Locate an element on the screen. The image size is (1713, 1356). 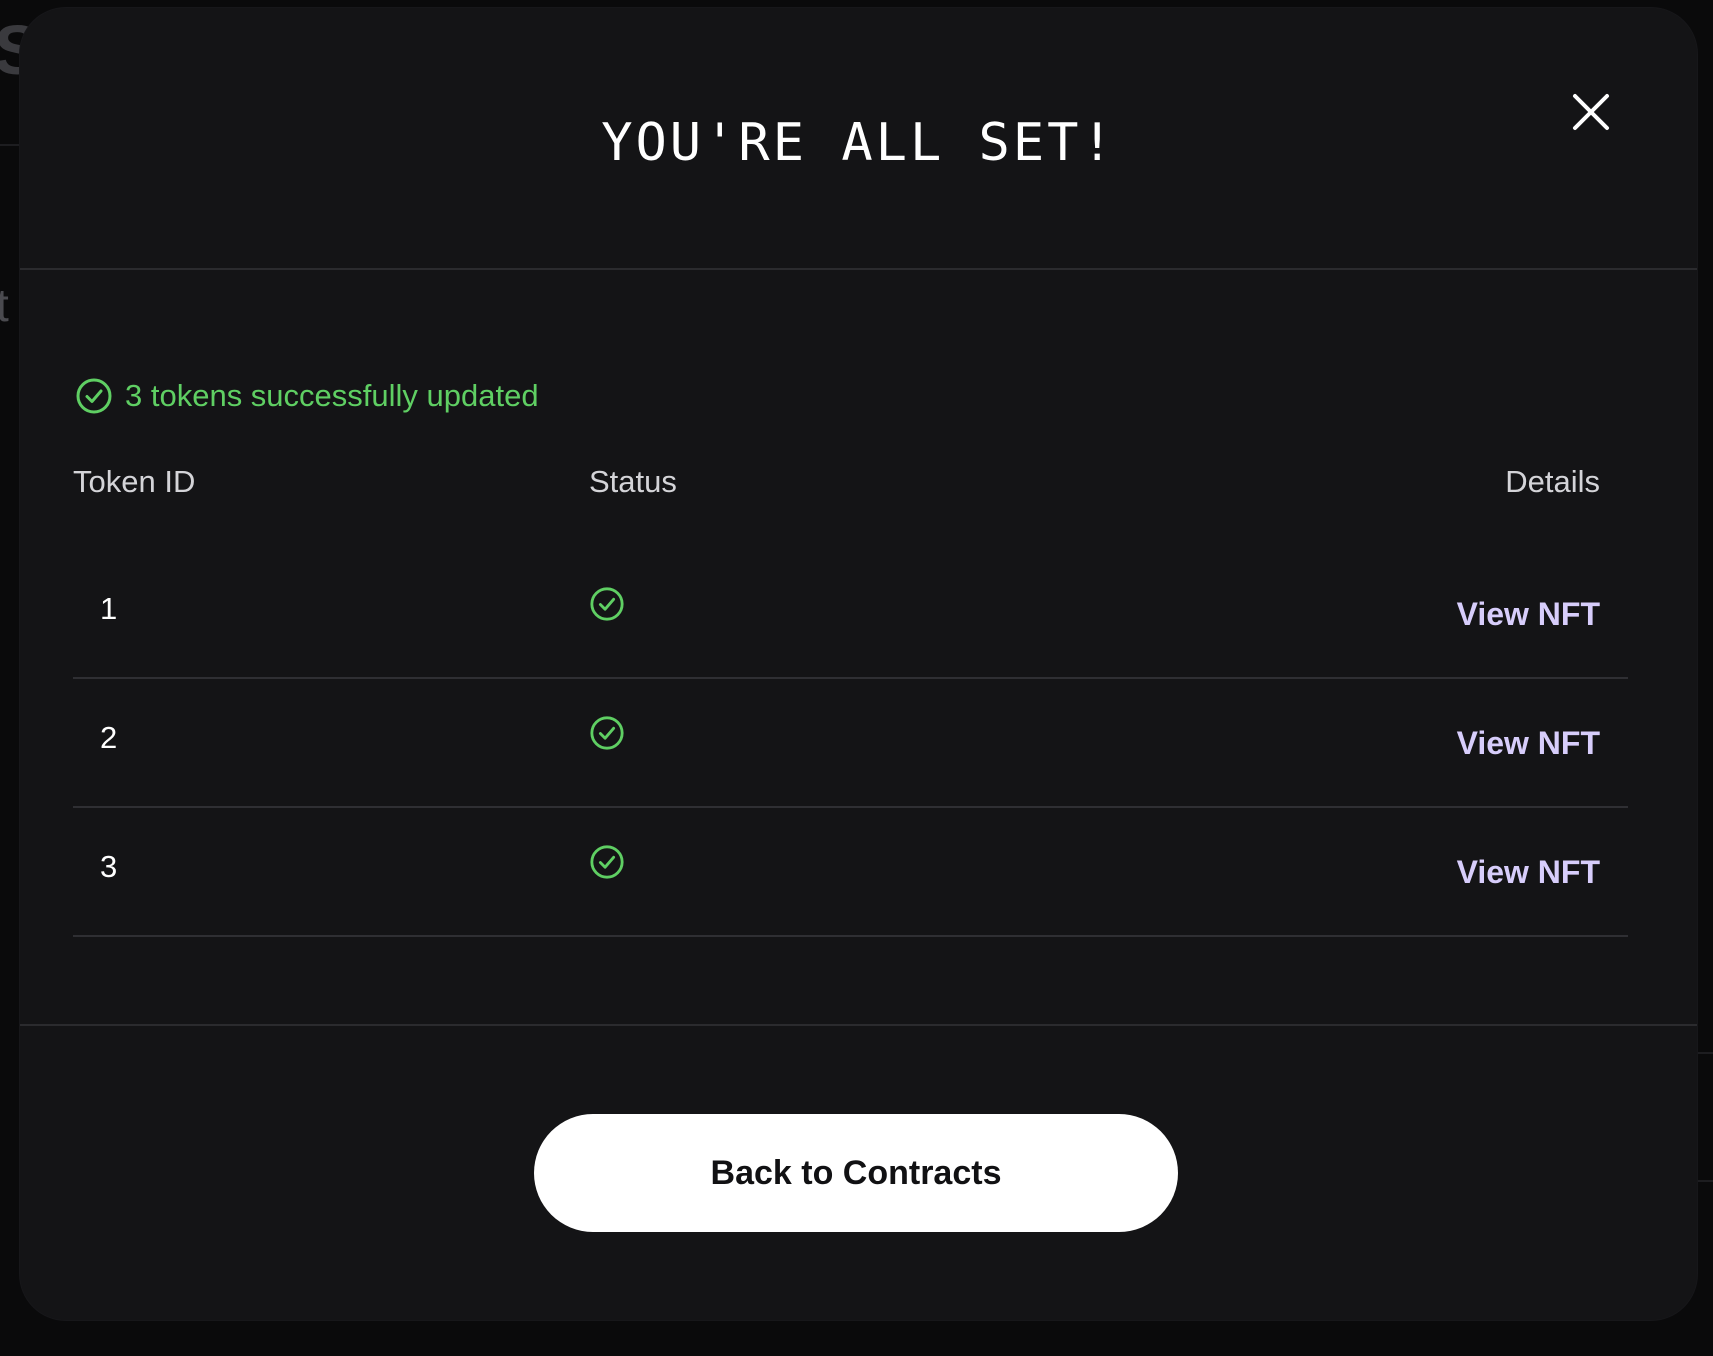
token-id-cell: 3 is located at coordinates (109, 866).